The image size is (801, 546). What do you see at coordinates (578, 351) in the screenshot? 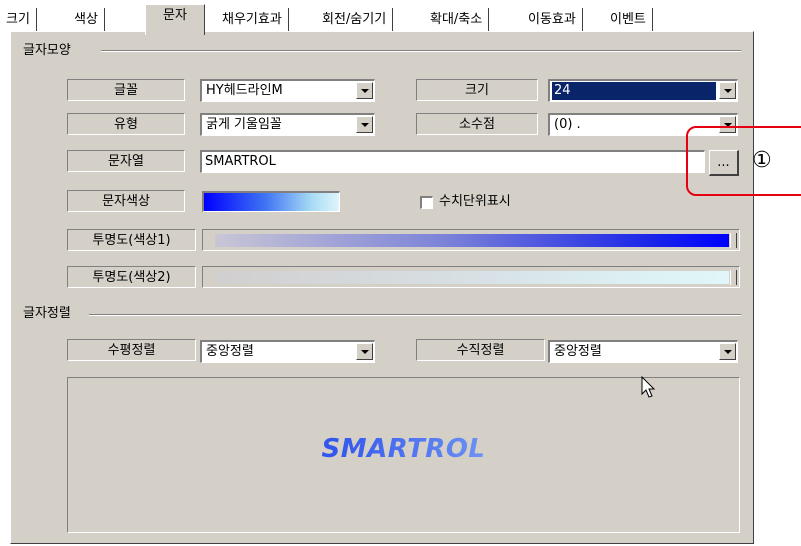
I see `v-align-select-value: 중앙정렬` at bounding box center [578, 351].